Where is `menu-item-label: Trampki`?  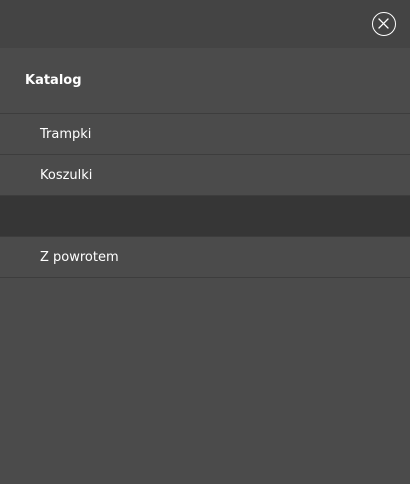
menu-item-label: Trampki is located at coordinates (66, 134).